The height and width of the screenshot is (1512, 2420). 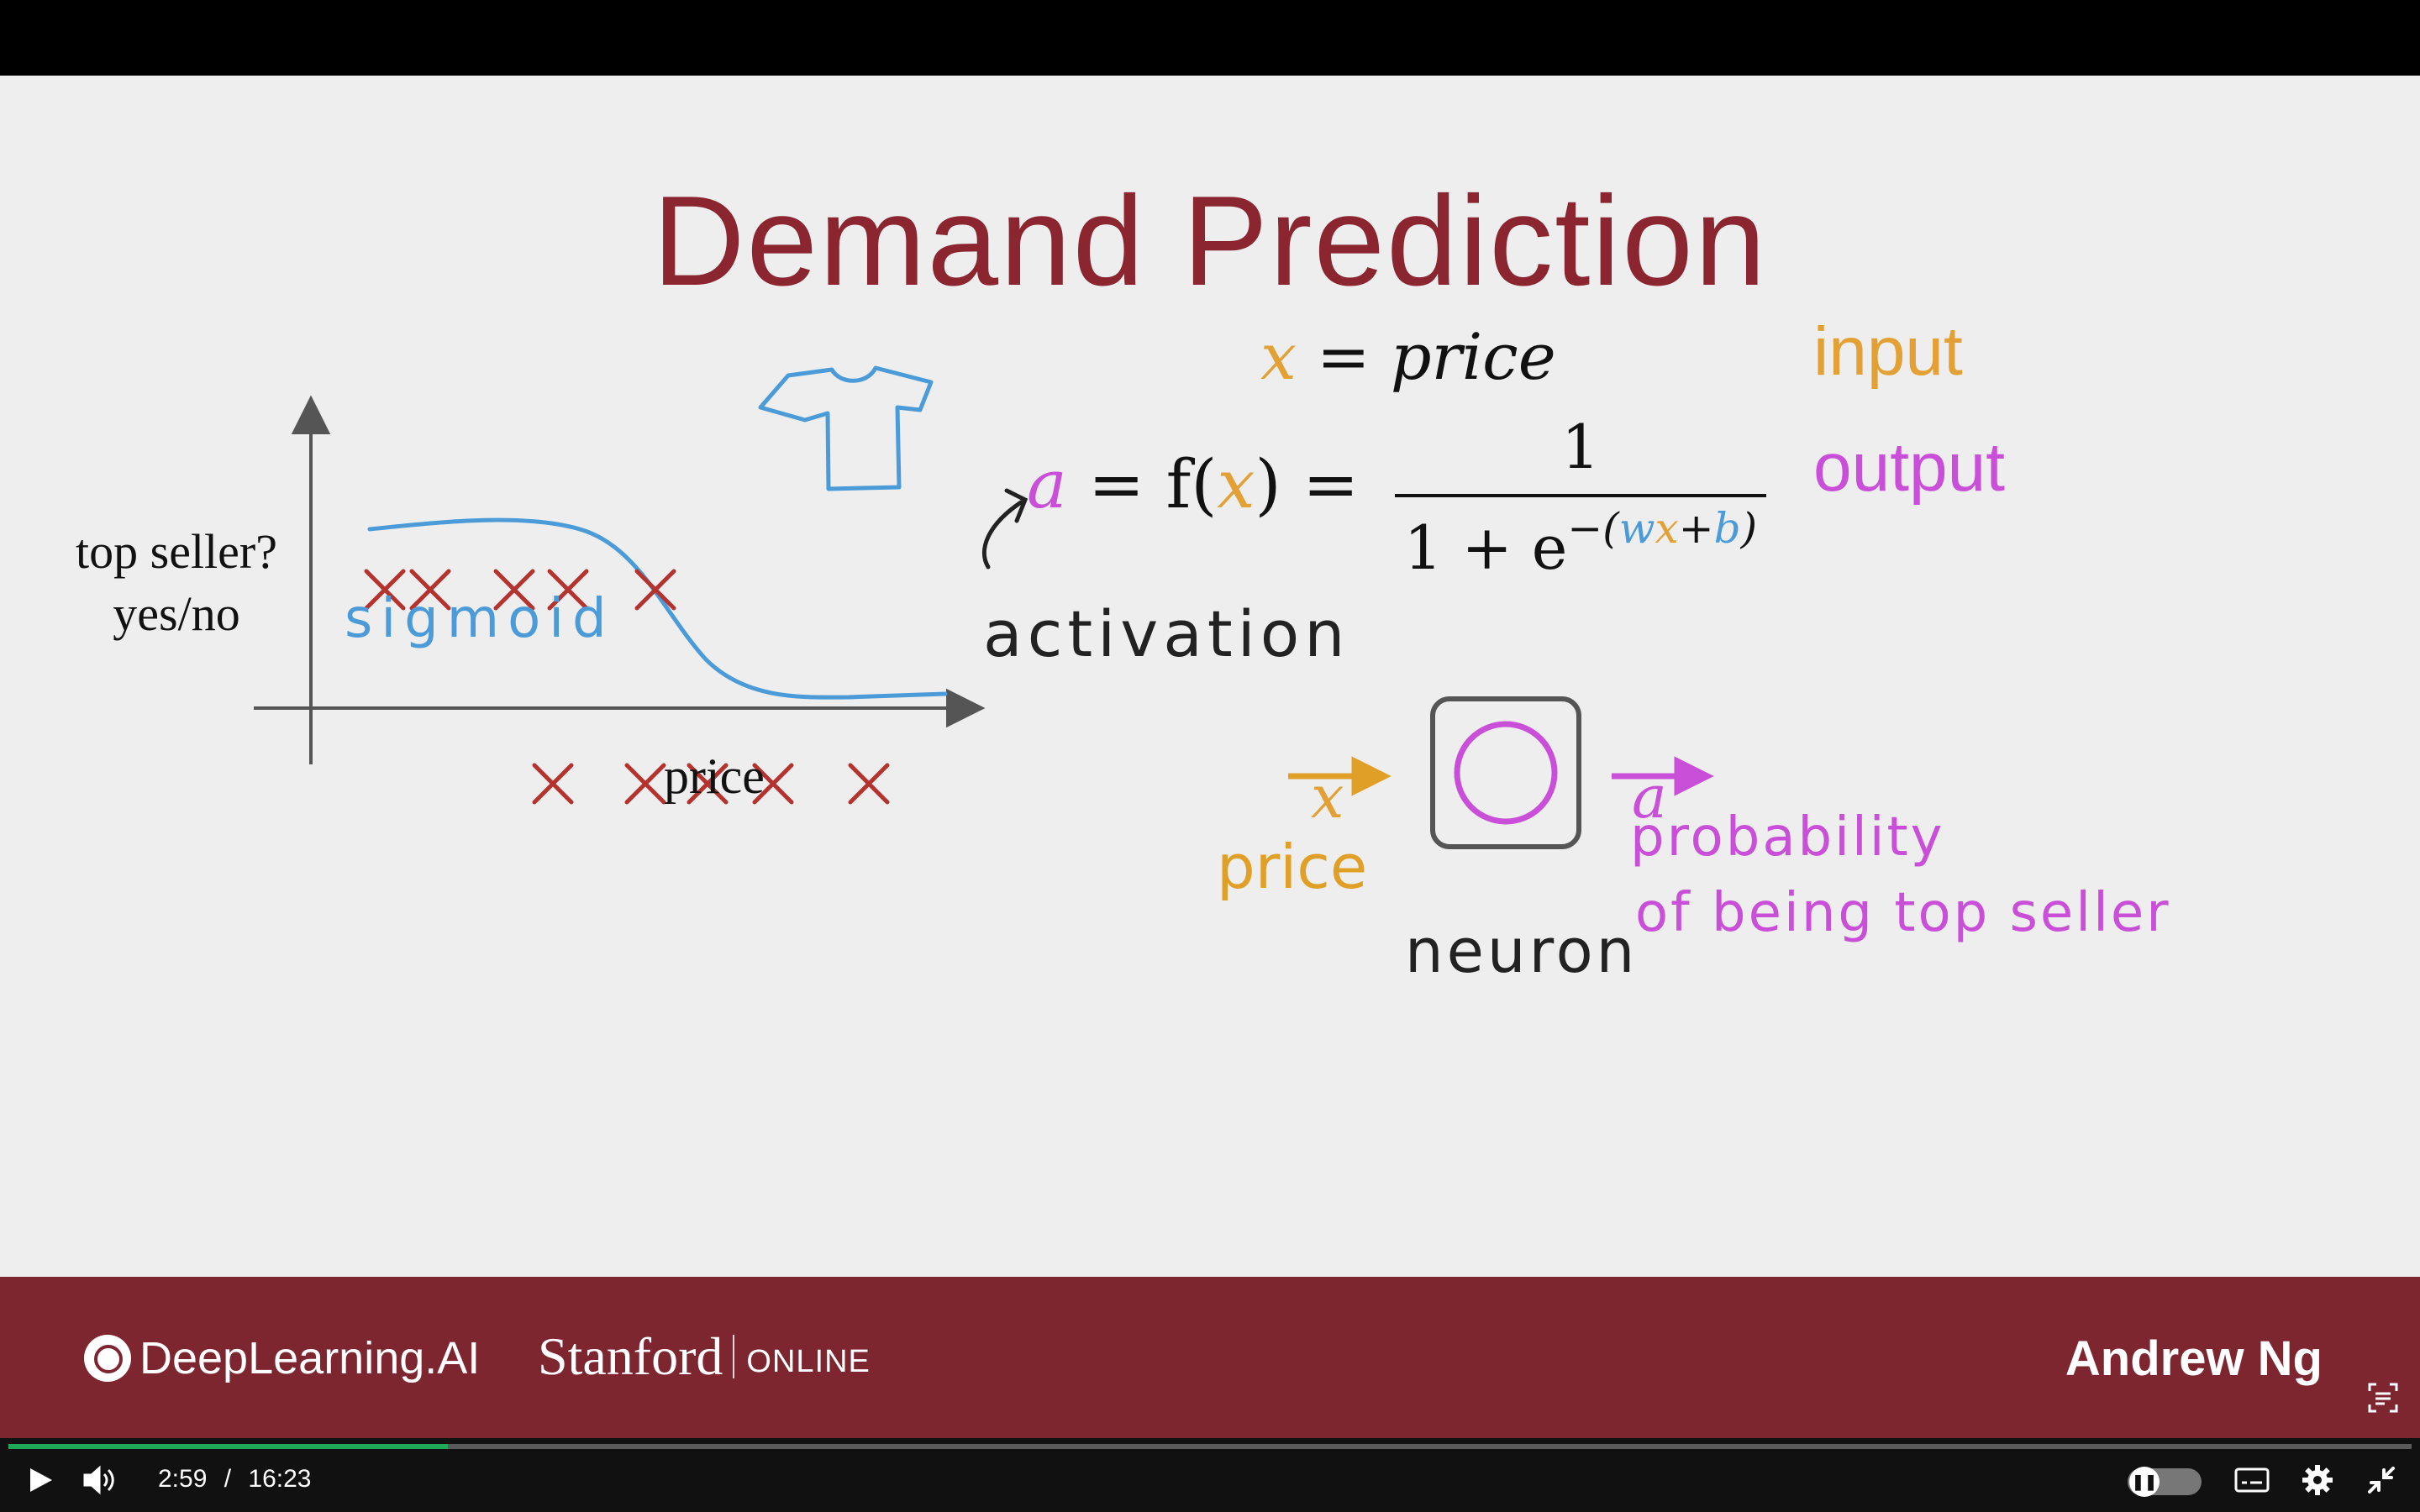 What do you see at coordinates (734, 1356) in the screenshot?
I see `stanford-separator` at bounding box center [734, 1356].